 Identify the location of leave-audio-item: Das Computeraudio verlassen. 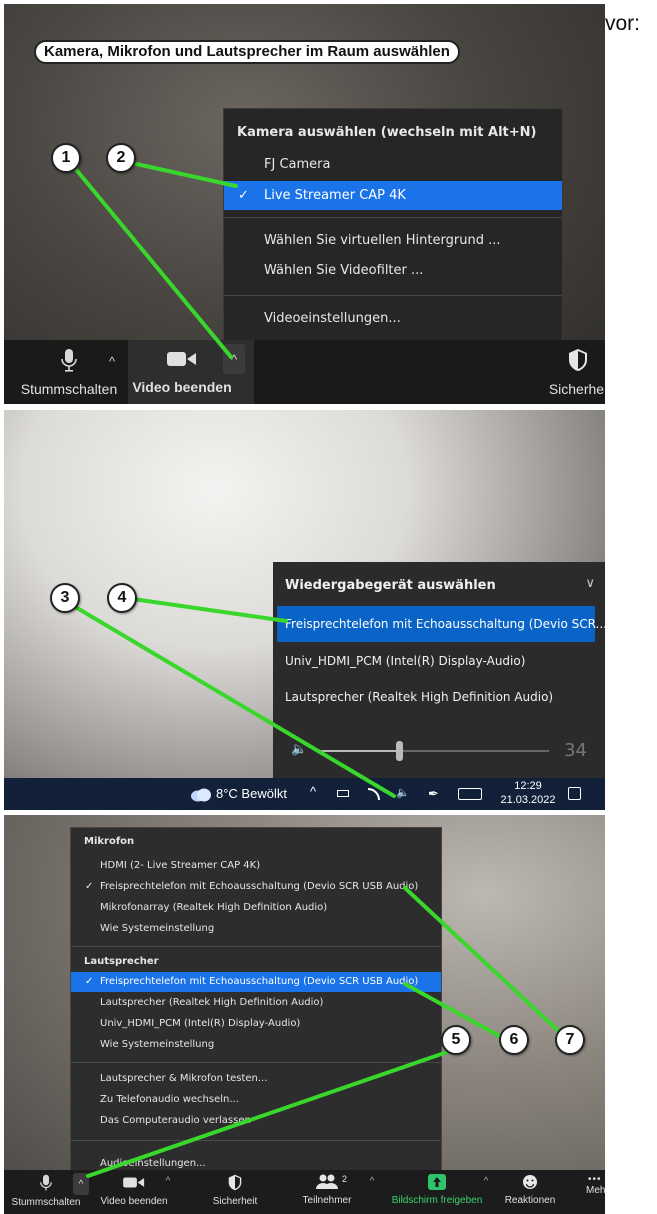
(256, 1121).